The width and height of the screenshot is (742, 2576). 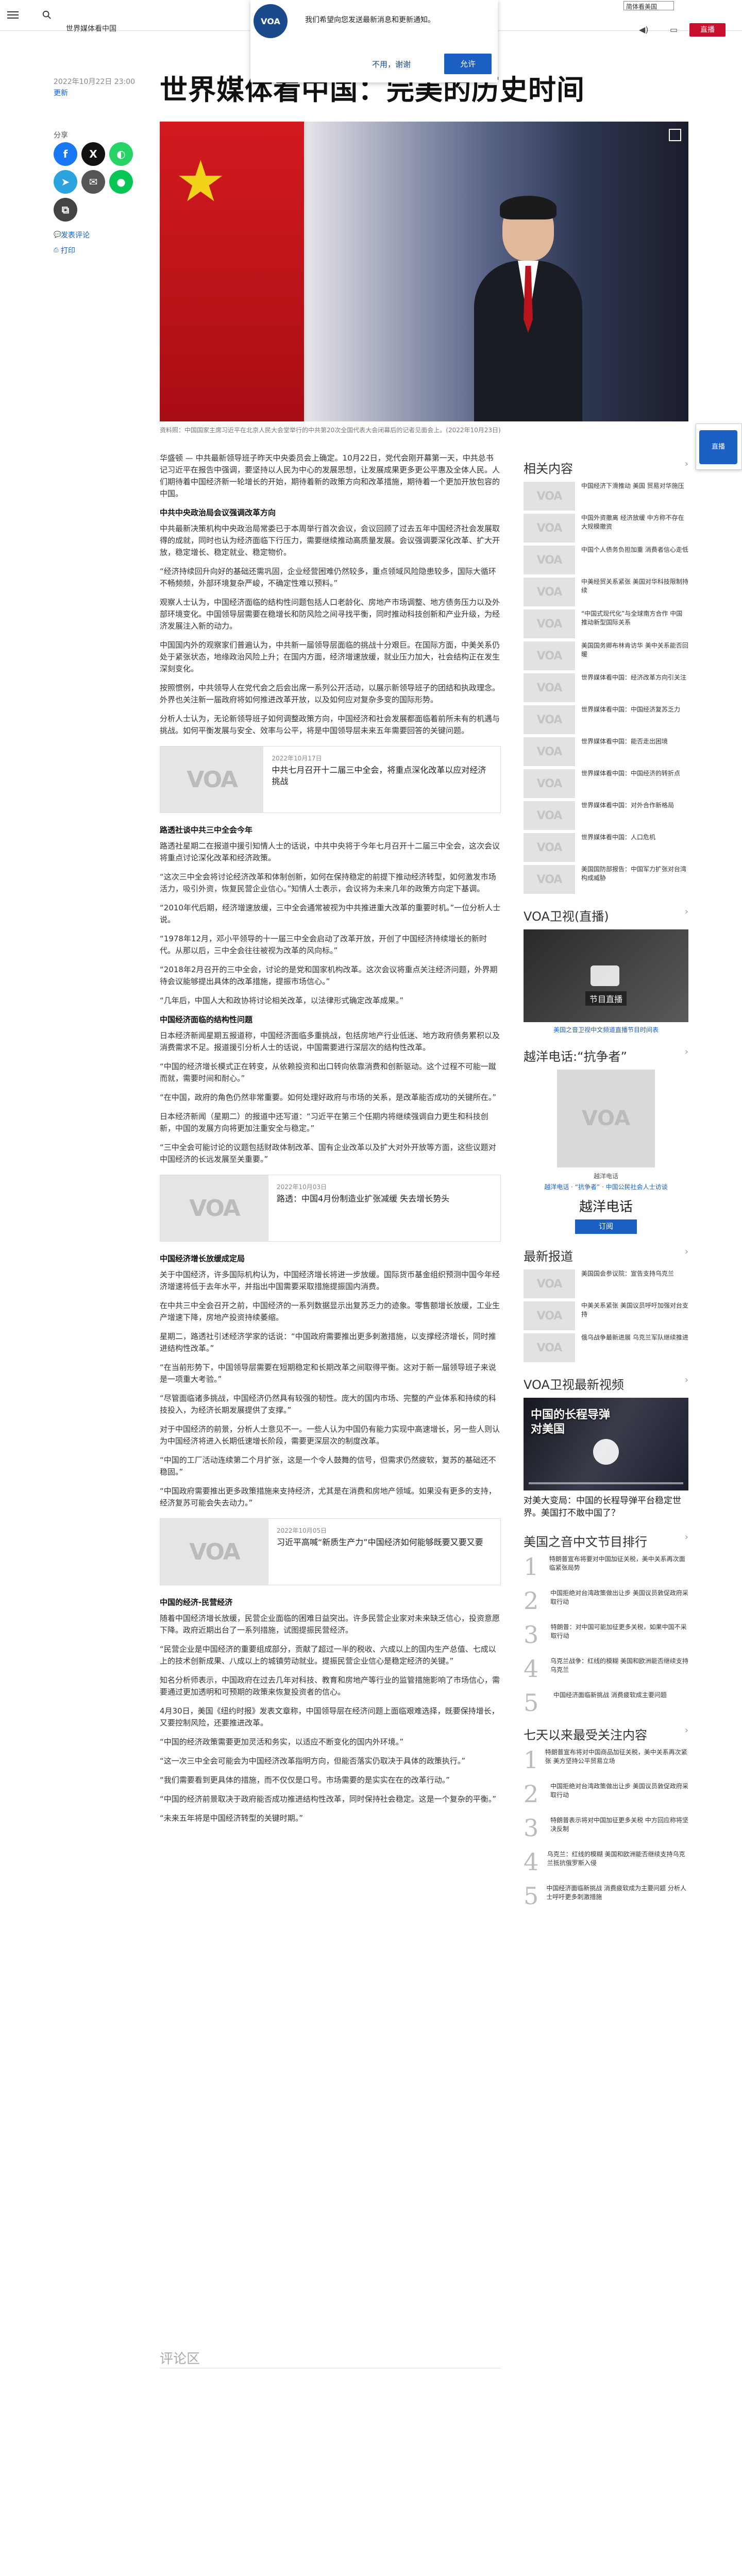 I want to click on sidebar-item-title: 美国国会参议院：宣告支持乌克兰, so click(x=624, y=1273).